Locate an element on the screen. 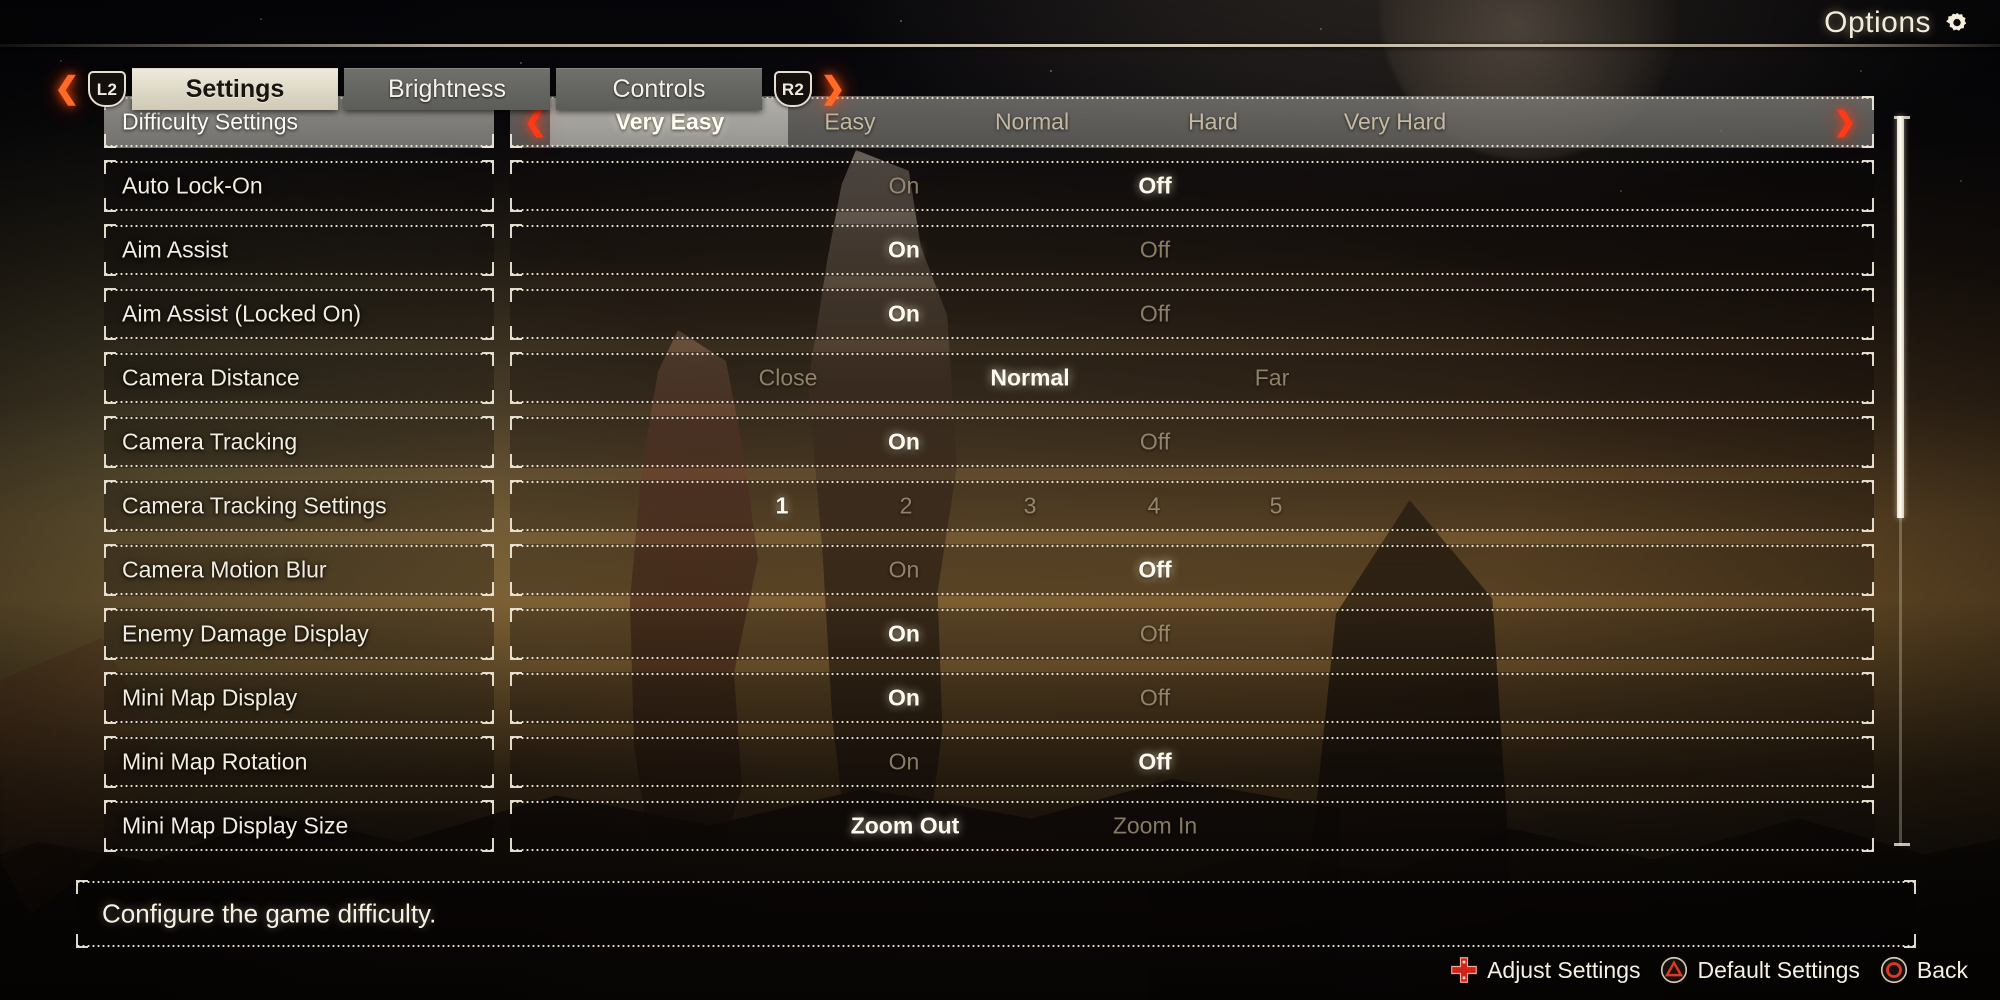 This screenshot has width=2000, height=1000. tab-brightness: Brightness is located at coordinates (447, 89).